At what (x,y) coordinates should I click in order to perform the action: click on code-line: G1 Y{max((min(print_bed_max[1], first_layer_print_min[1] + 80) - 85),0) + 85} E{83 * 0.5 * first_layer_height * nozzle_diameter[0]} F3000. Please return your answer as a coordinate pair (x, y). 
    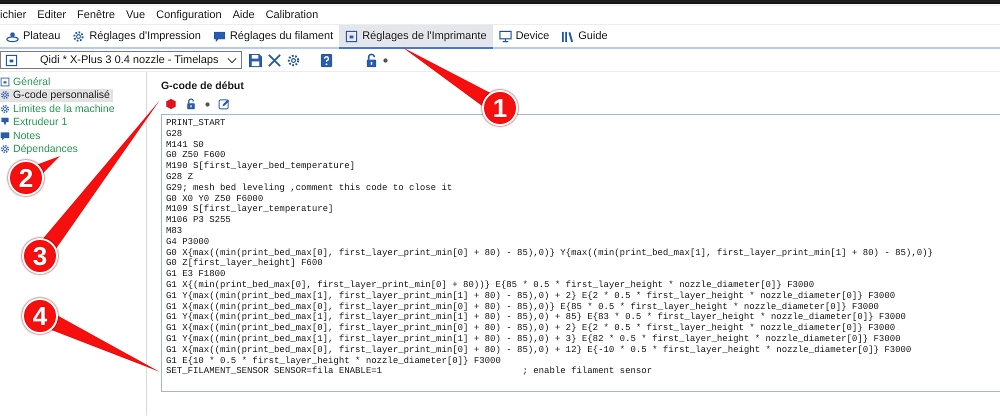
    Looking at the image, I should click on (536, 318).